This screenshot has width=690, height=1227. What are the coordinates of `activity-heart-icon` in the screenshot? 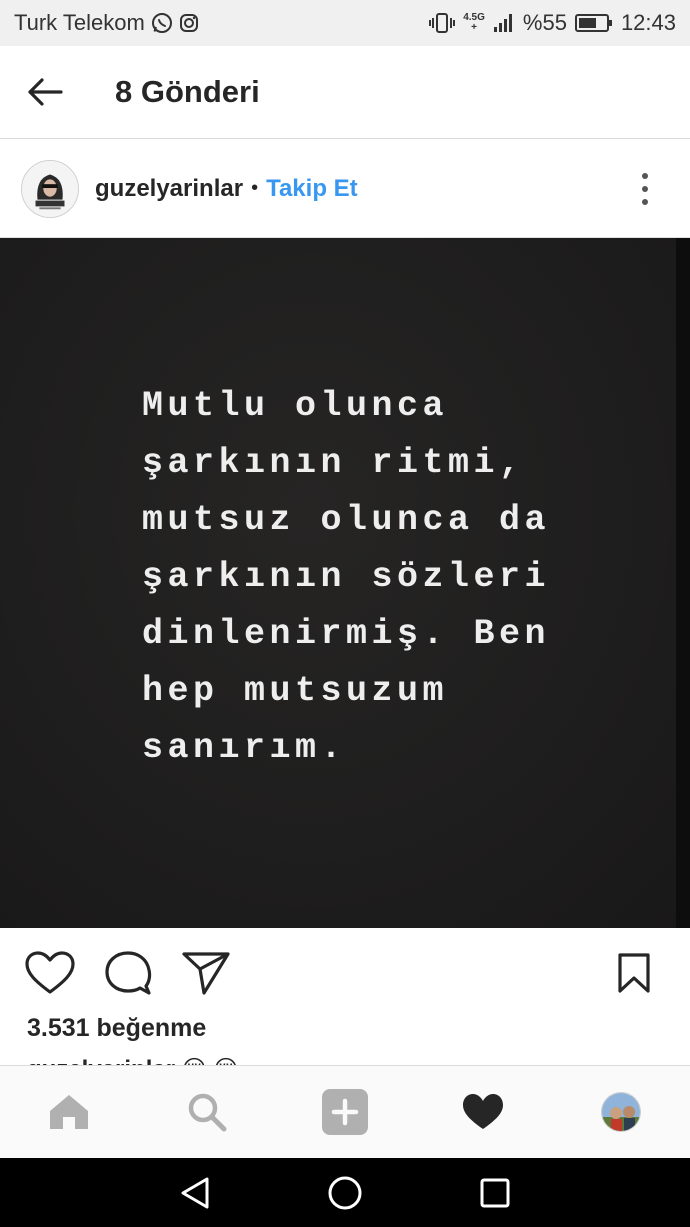 It's located at (483, 1111).